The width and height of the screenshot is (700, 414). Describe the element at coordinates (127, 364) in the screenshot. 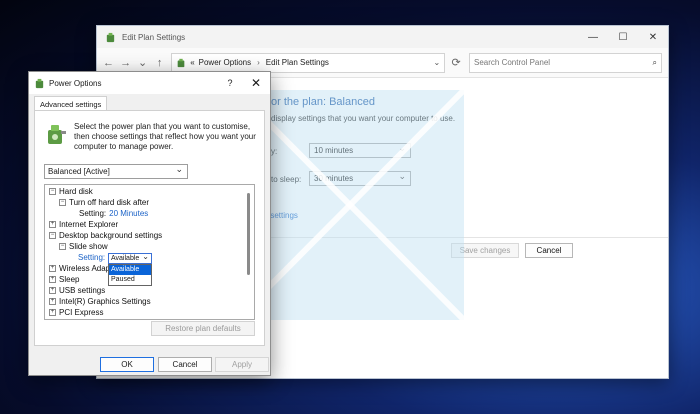

I see `ok-button: OK` at that location.